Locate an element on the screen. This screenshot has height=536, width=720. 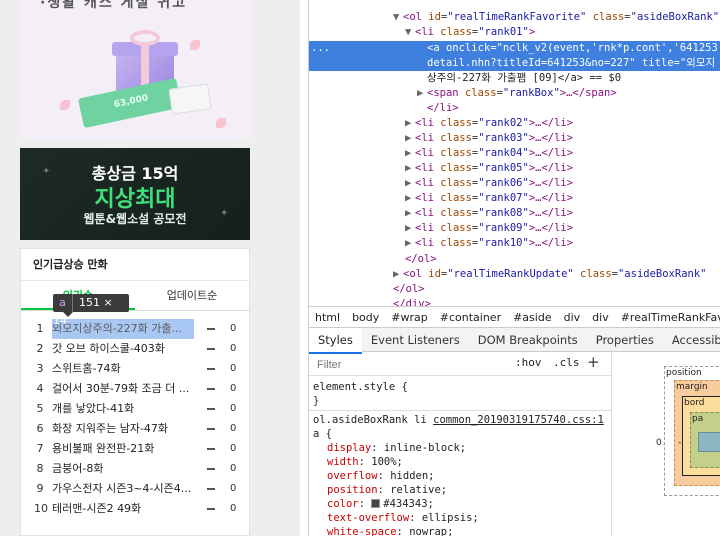
color-swatch-icon is located at coordinates (376, 503).